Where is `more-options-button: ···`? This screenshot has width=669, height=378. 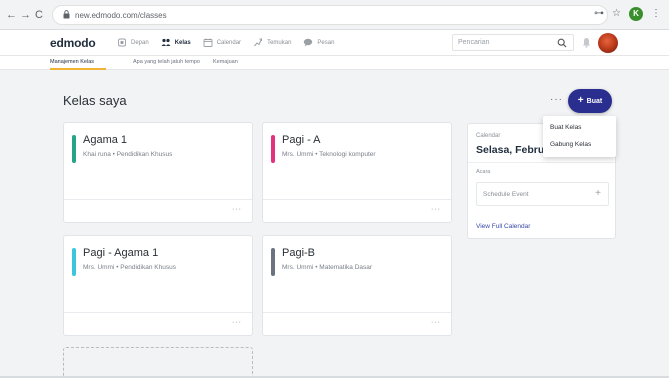 more-options-button: ··· is located at coordinates (556, 99).